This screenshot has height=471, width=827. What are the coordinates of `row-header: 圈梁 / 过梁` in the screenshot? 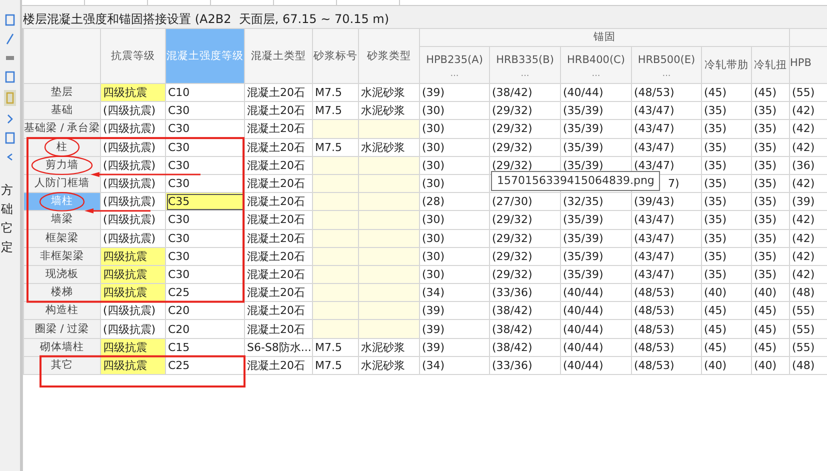 It's located at (62, 329).